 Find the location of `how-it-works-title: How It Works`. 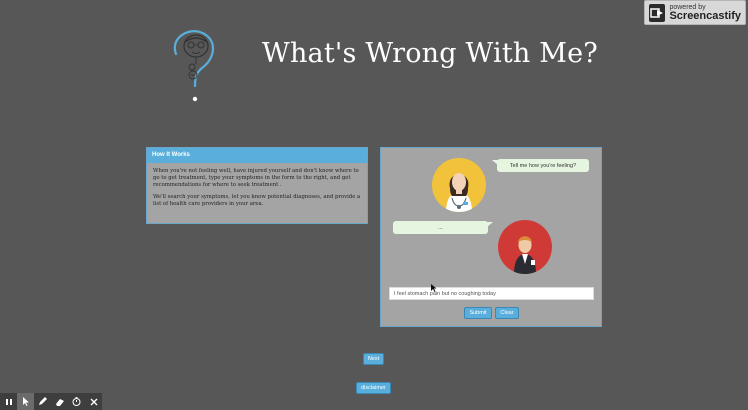

how-it-works-title: How It Works is located at coordinates (257, 155).